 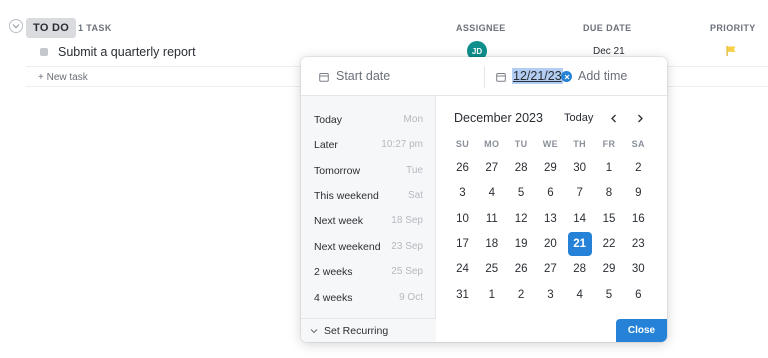 What do you see at coordinates (347, 247) in the screenshot?
I see `quick-option-label: Next weekend` at bounding box center [347, 247].